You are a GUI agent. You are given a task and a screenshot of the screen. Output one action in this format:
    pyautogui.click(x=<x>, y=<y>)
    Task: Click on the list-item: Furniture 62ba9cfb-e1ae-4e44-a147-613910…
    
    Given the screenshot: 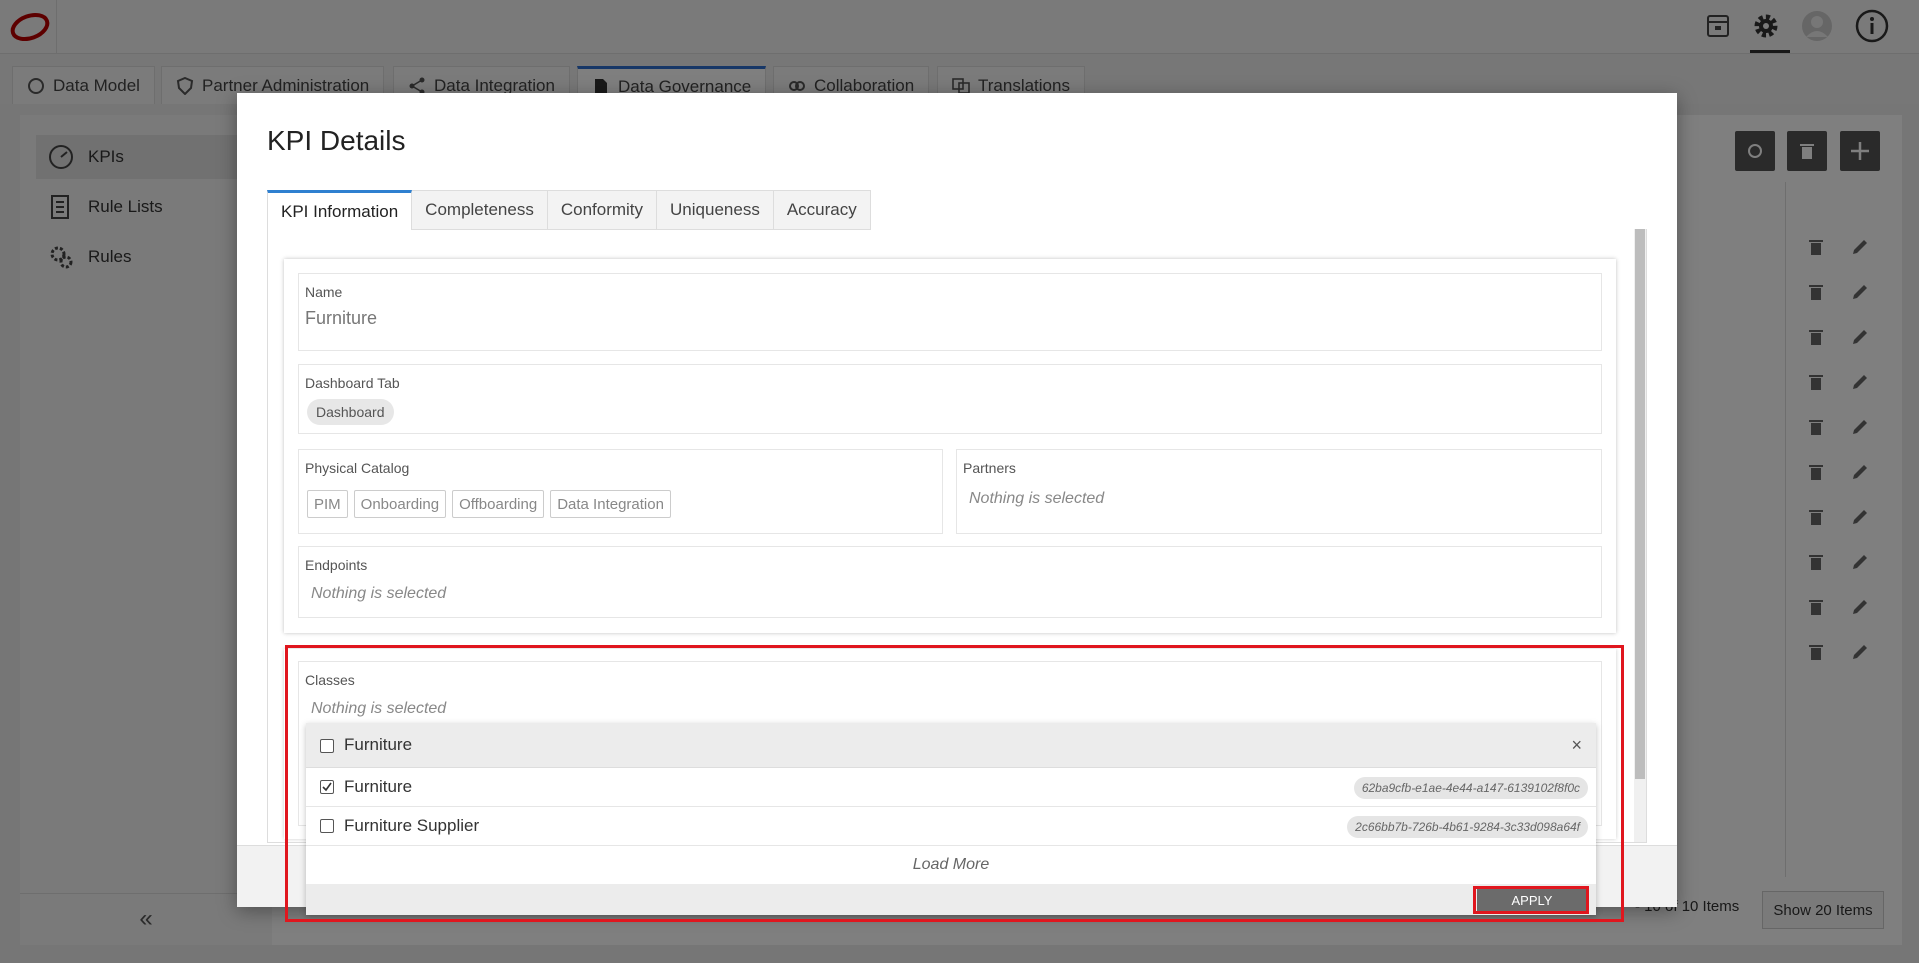 What is the action you would take?
    pyautogui.click(x=951, y=787)
    